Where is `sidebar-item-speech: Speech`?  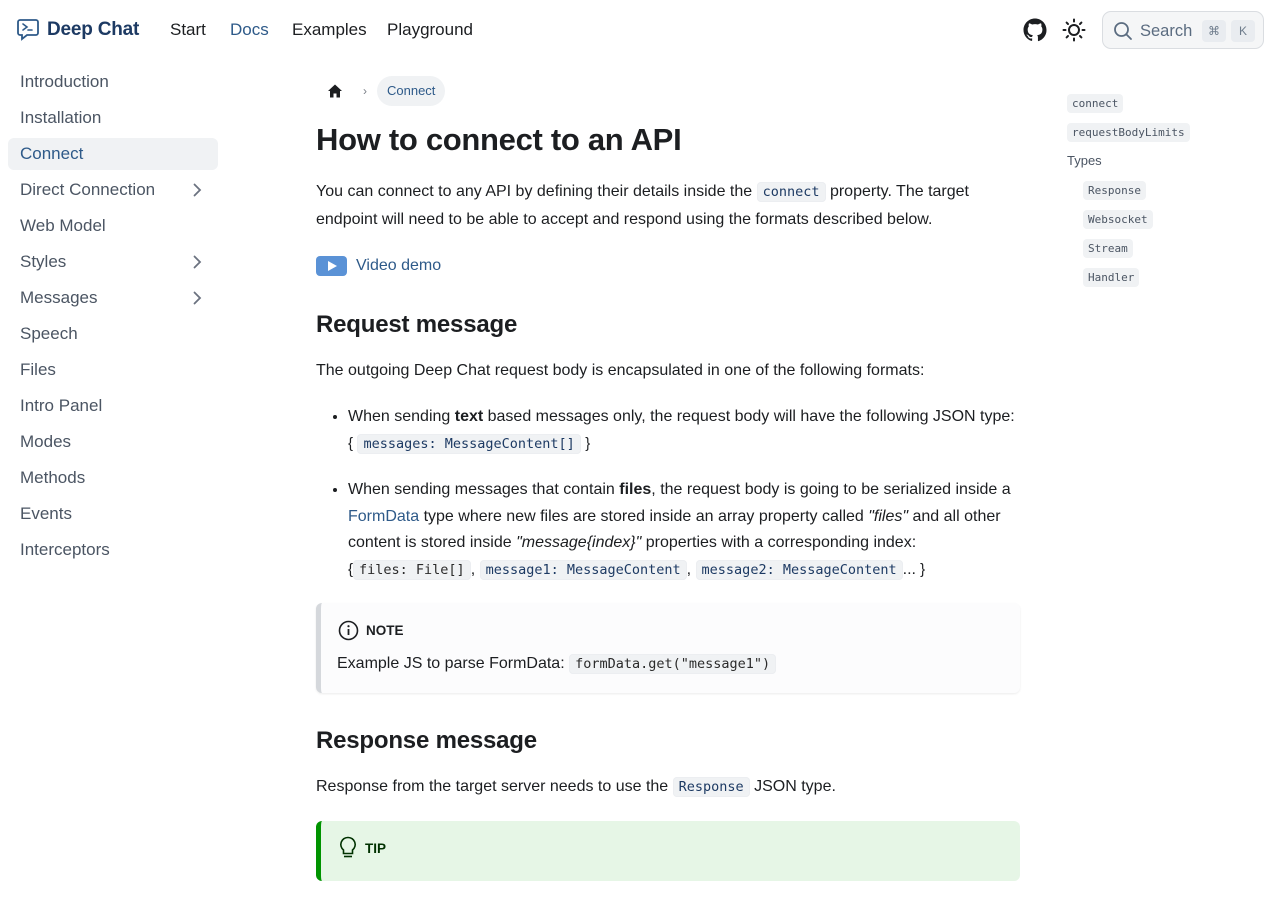
sidebar-item-speech: Speech is located at coordinates (113, 334).